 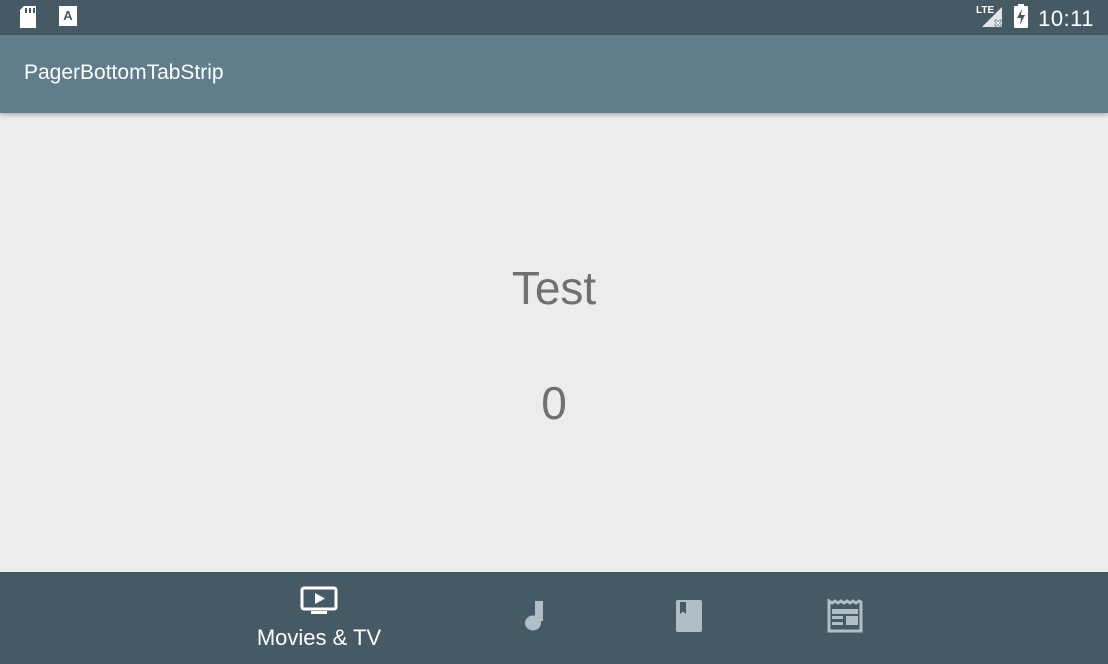 I want to click on app-bar: PagerBottomTabStrip, so click(x=554, y=74).